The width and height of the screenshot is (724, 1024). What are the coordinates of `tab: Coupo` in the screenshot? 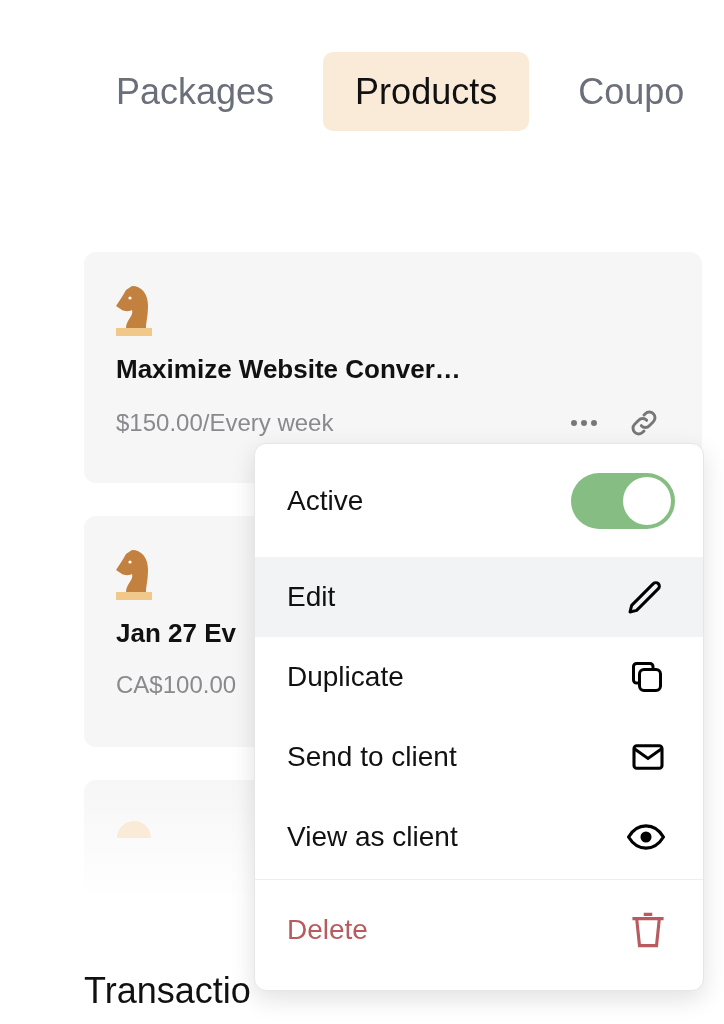 It's located at (631, 91).